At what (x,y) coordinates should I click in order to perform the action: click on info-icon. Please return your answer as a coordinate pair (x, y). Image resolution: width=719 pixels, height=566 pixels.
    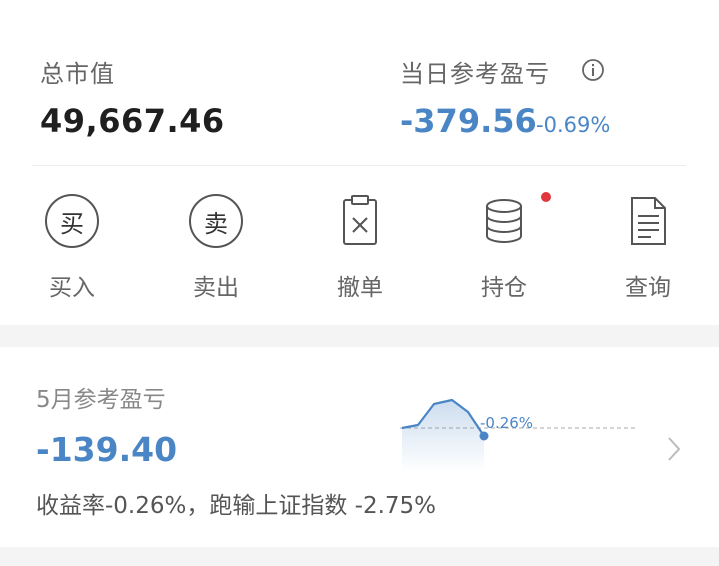
    Looking at the image, I should click on (593, 70).